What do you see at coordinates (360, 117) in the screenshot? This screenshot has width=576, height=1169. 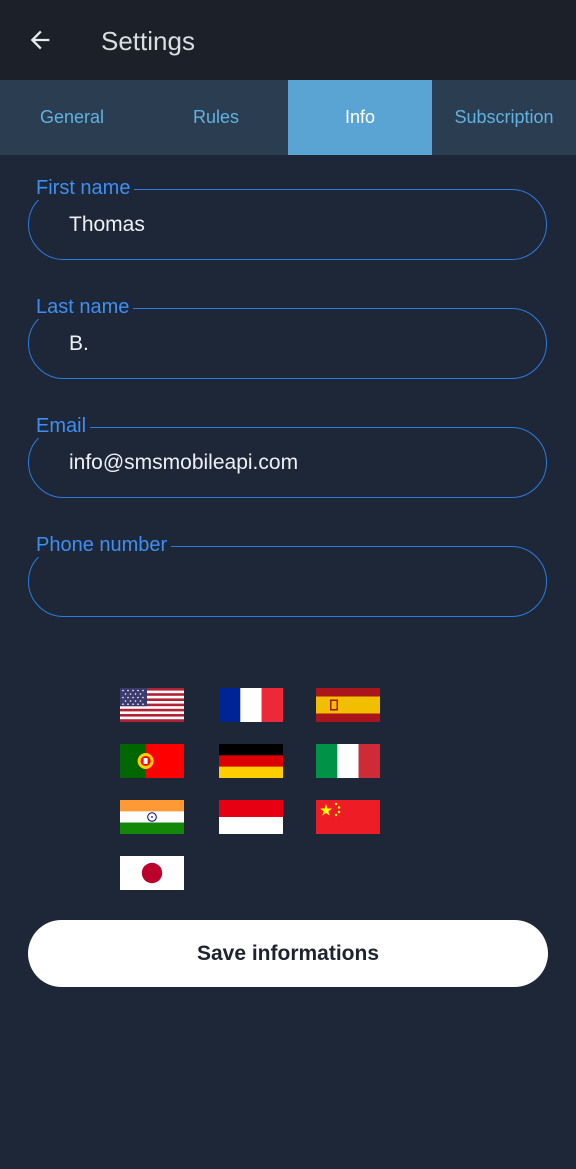 I see `tab-info: Info` at bounding box center [360, 117].